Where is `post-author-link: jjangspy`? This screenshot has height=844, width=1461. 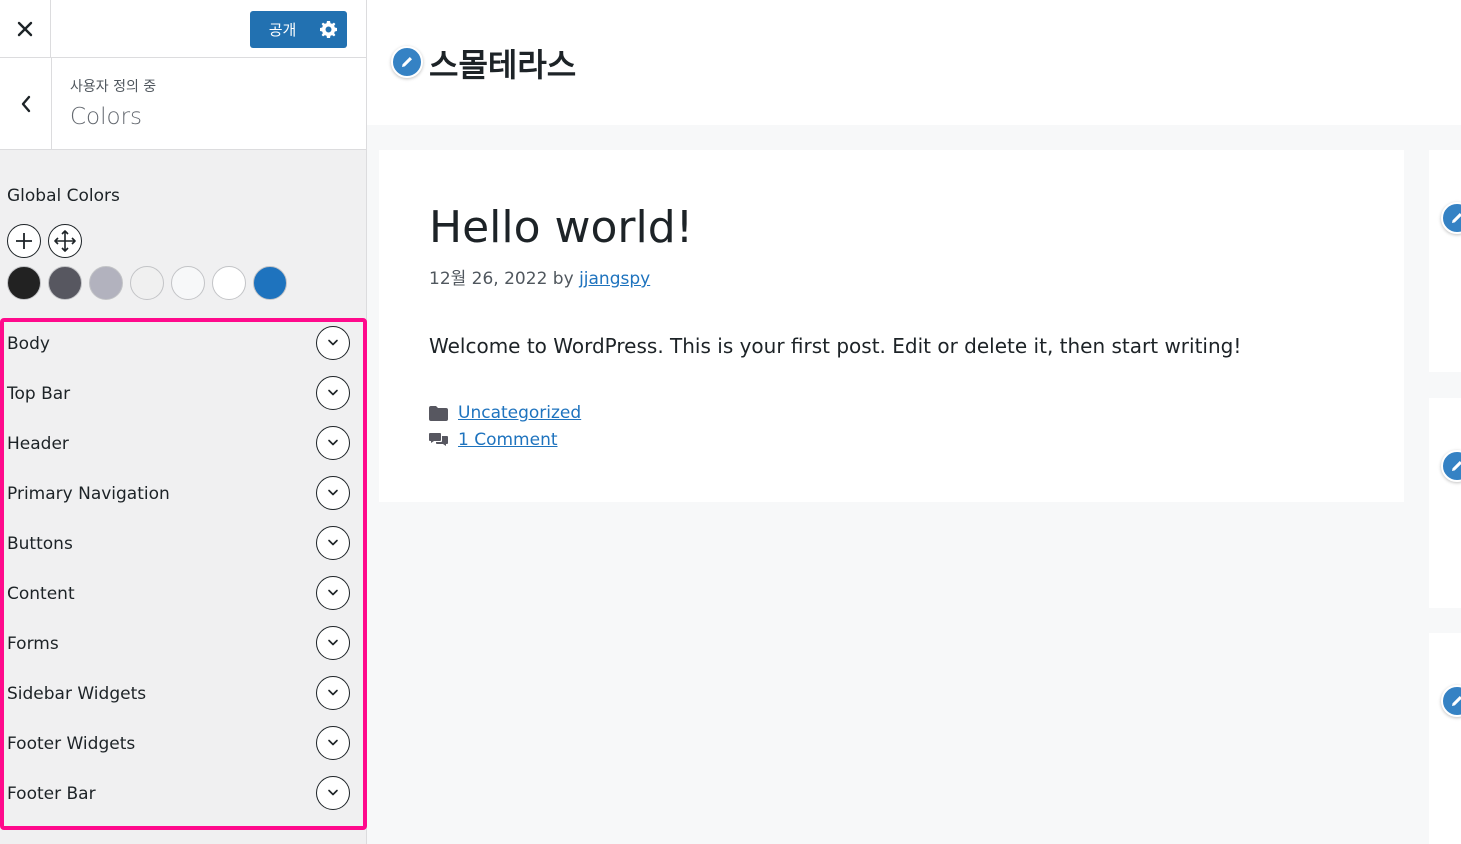
post-author-link: jjangspy is located at coordinates (614, 279).